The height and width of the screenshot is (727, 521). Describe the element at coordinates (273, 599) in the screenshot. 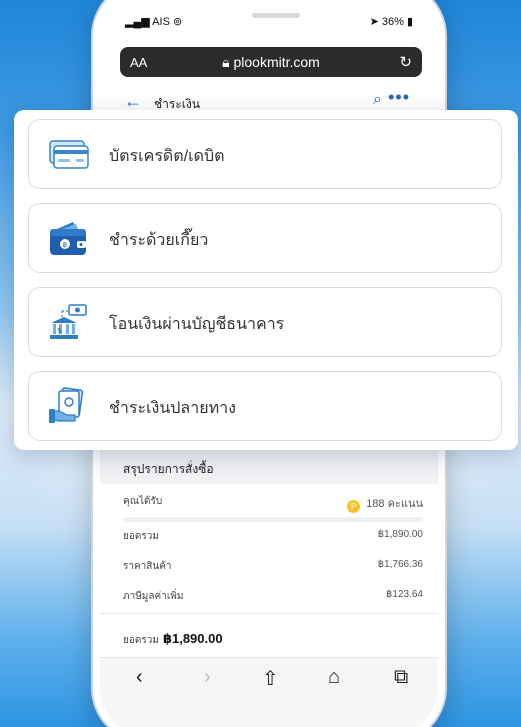

I see `vat-row: ภาษีมูลค่าเพิ่ม ฿123.64` at that location.